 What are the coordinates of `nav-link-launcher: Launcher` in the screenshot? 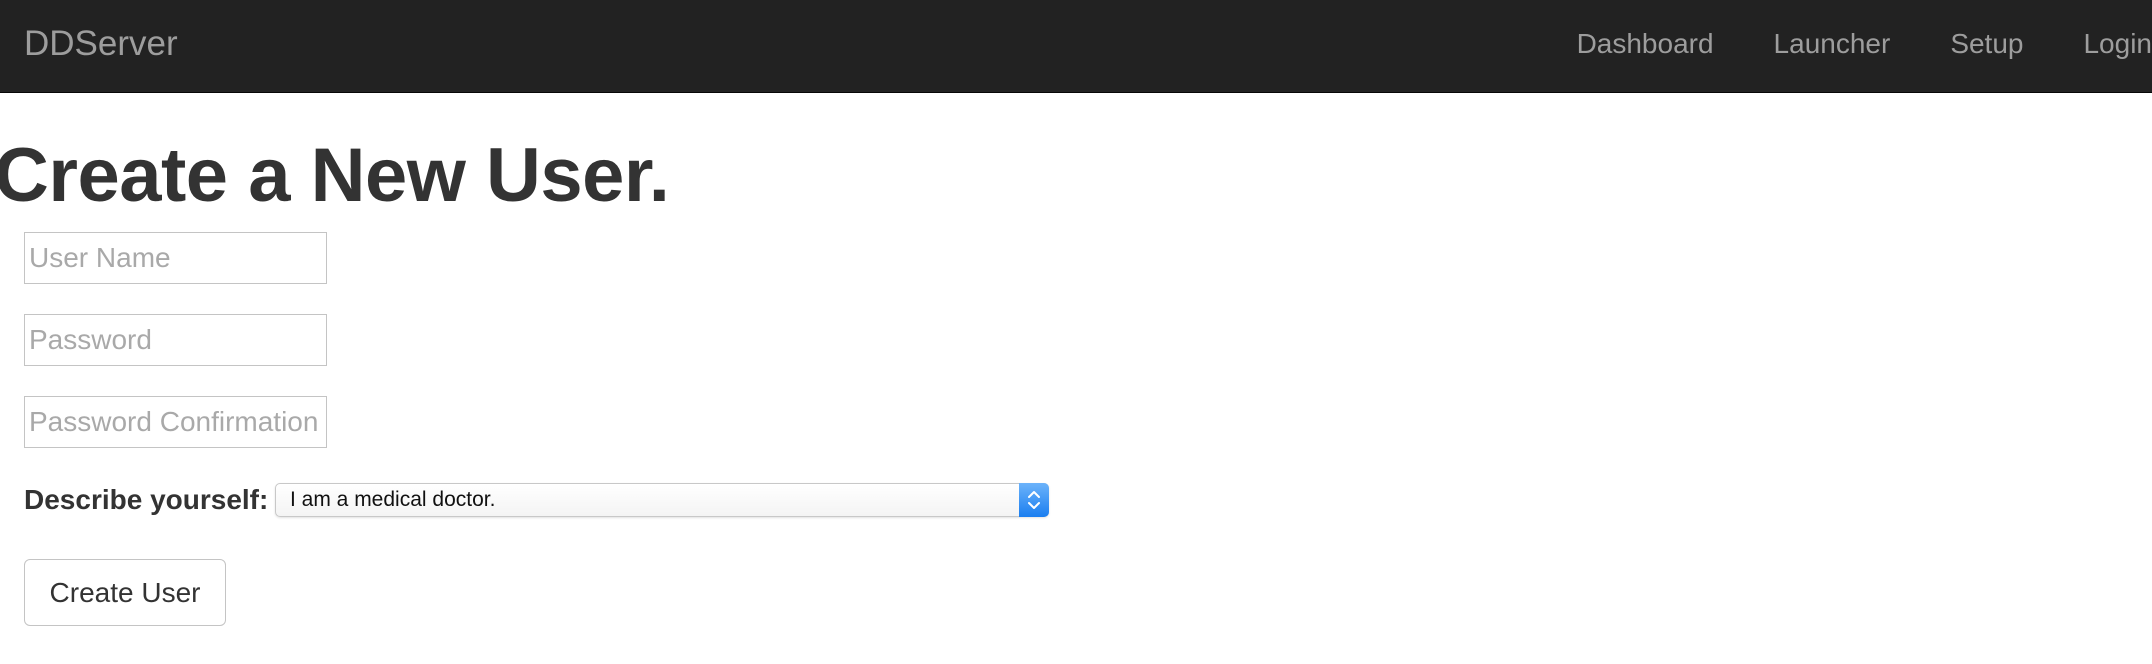 It's located at (1832, 44).